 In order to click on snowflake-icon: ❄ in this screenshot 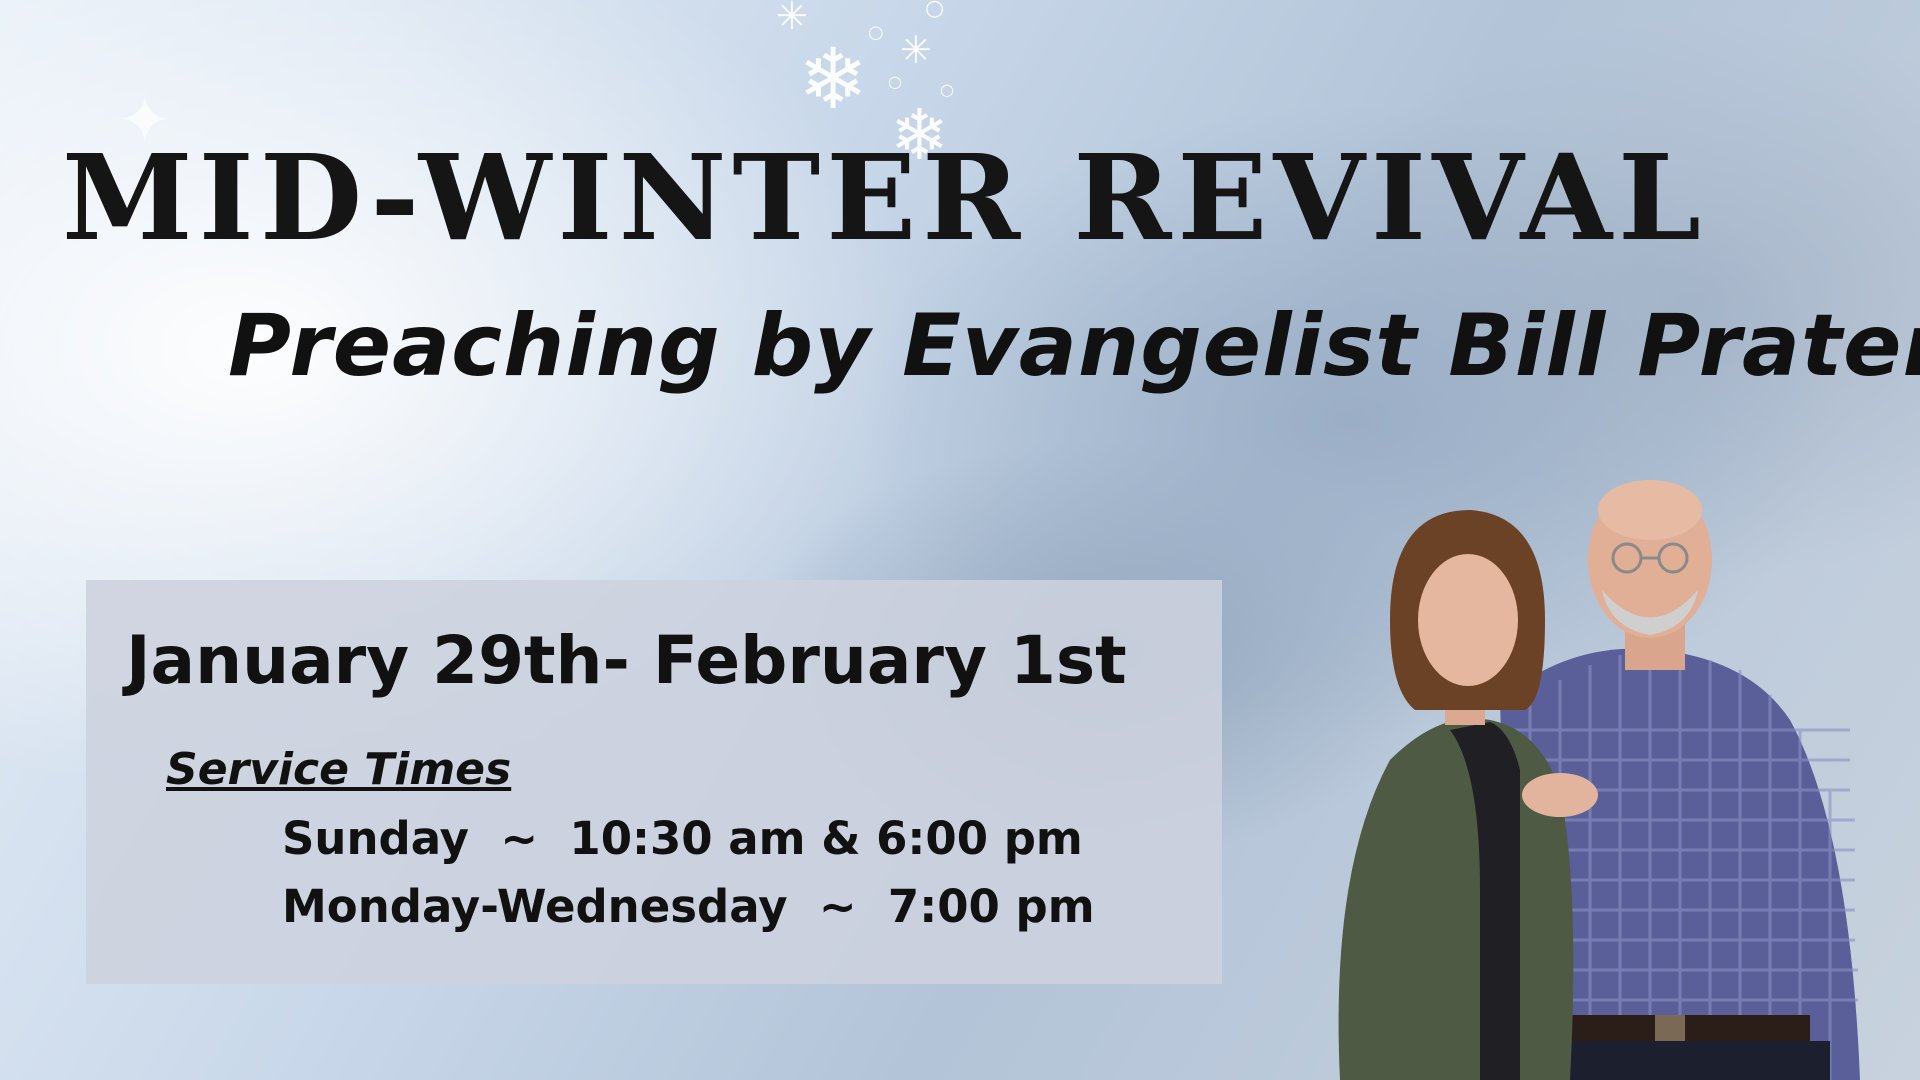, I will do `click(833, 79)`.